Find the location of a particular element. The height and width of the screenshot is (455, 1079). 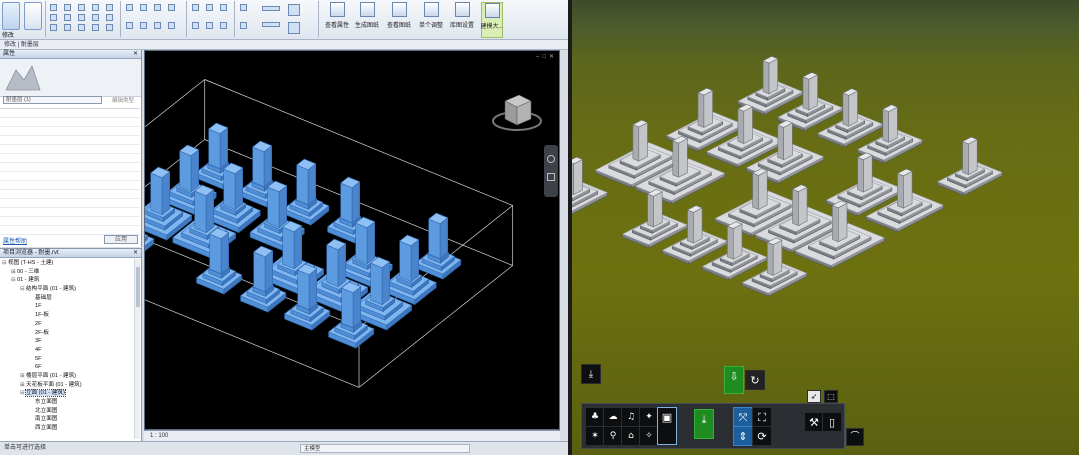

rotate-tool-icon: ⟳ is located at coordinates (762, 436).